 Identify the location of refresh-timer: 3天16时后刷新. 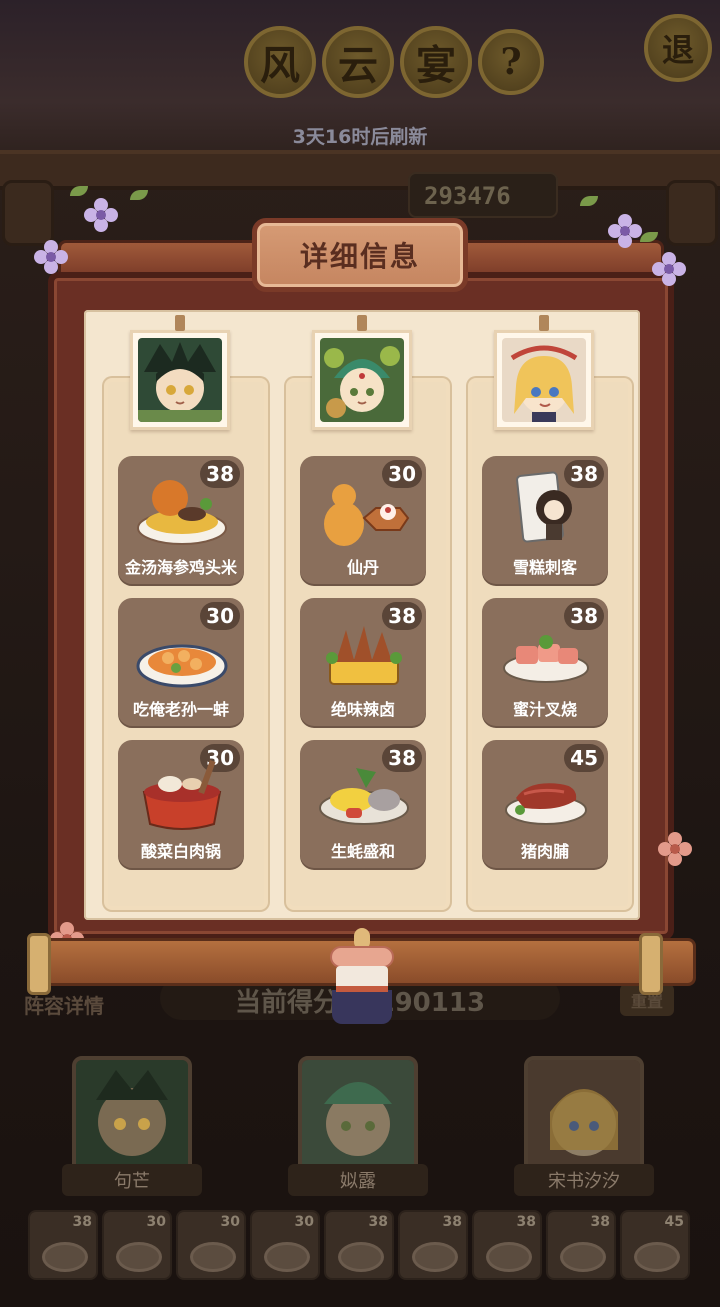
(360, 137).